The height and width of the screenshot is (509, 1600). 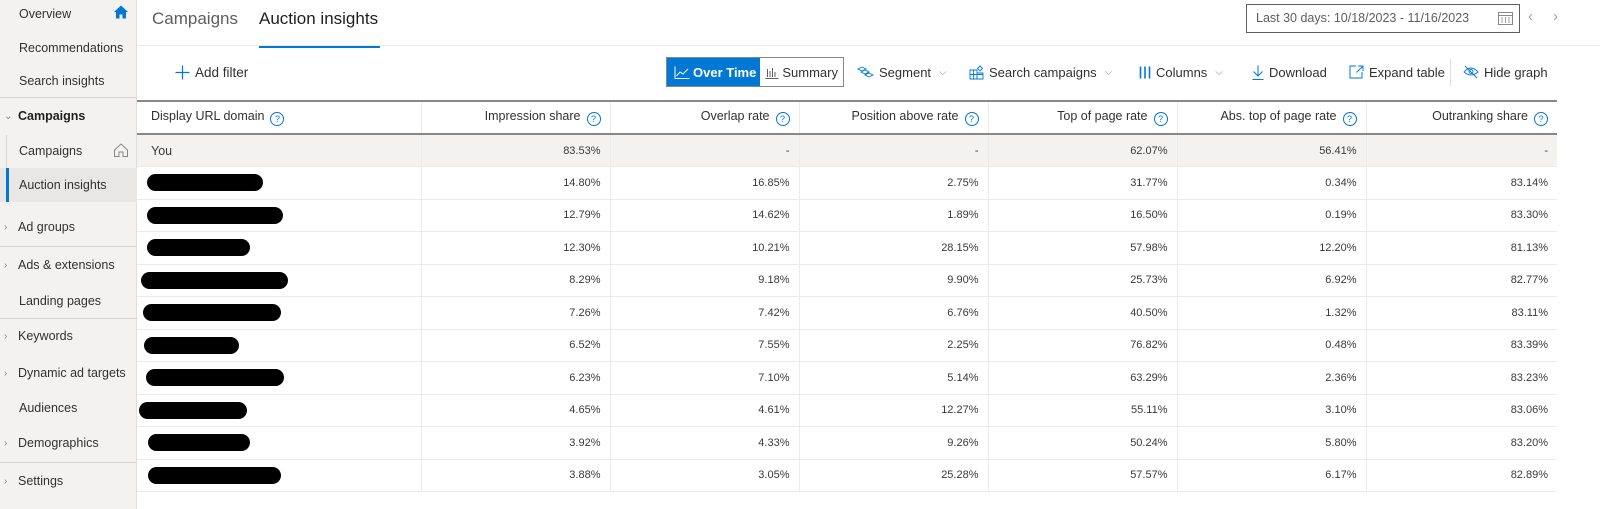 I want to click on table-row: 8.29% 9.18% 9.90% 25.73% 6.92% 82.77%, so click(x=847, y=280).